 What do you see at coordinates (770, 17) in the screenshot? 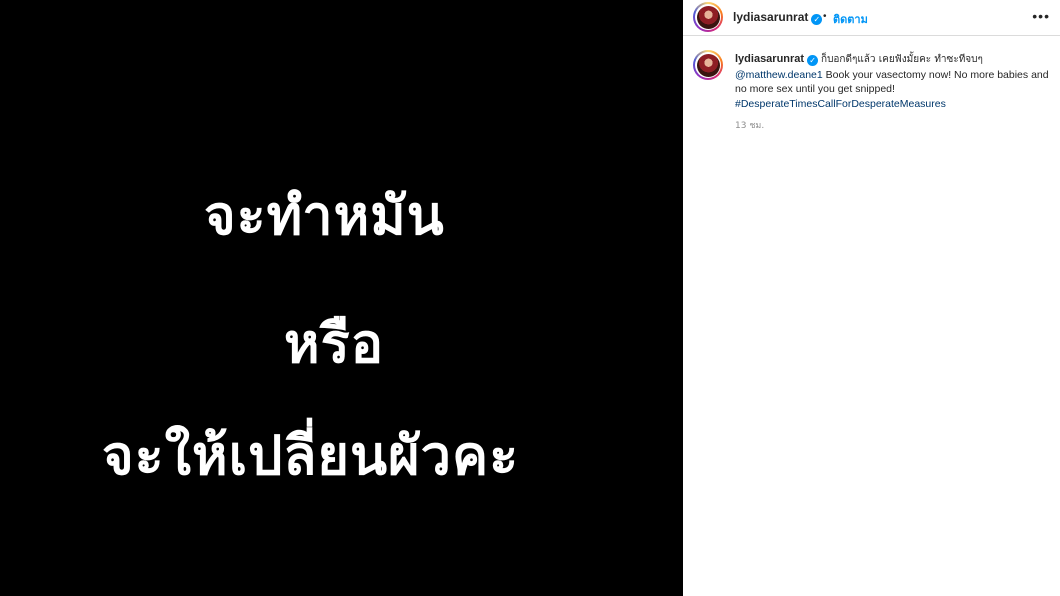
I see `header-username-text: lydiasarunrat` at bounding box center [770, 17].